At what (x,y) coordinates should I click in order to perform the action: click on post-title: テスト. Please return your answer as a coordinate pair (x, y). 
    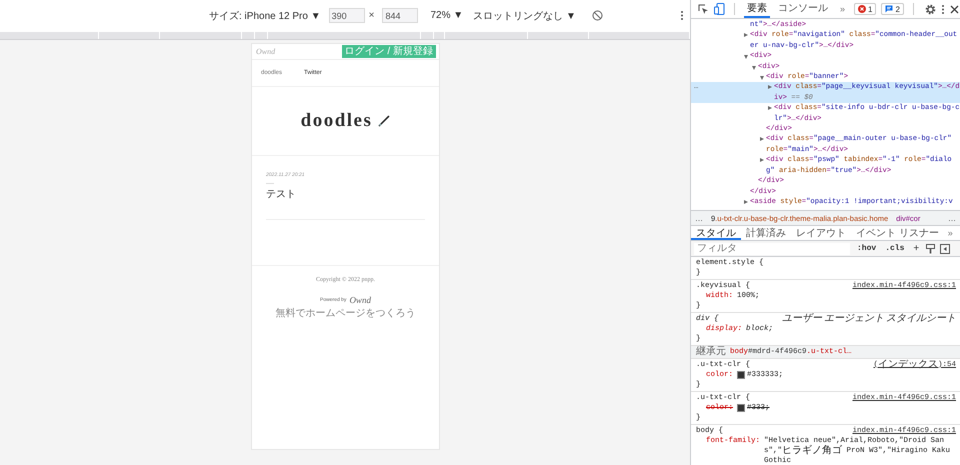
    Looking at the image, I should click on (345, 194).